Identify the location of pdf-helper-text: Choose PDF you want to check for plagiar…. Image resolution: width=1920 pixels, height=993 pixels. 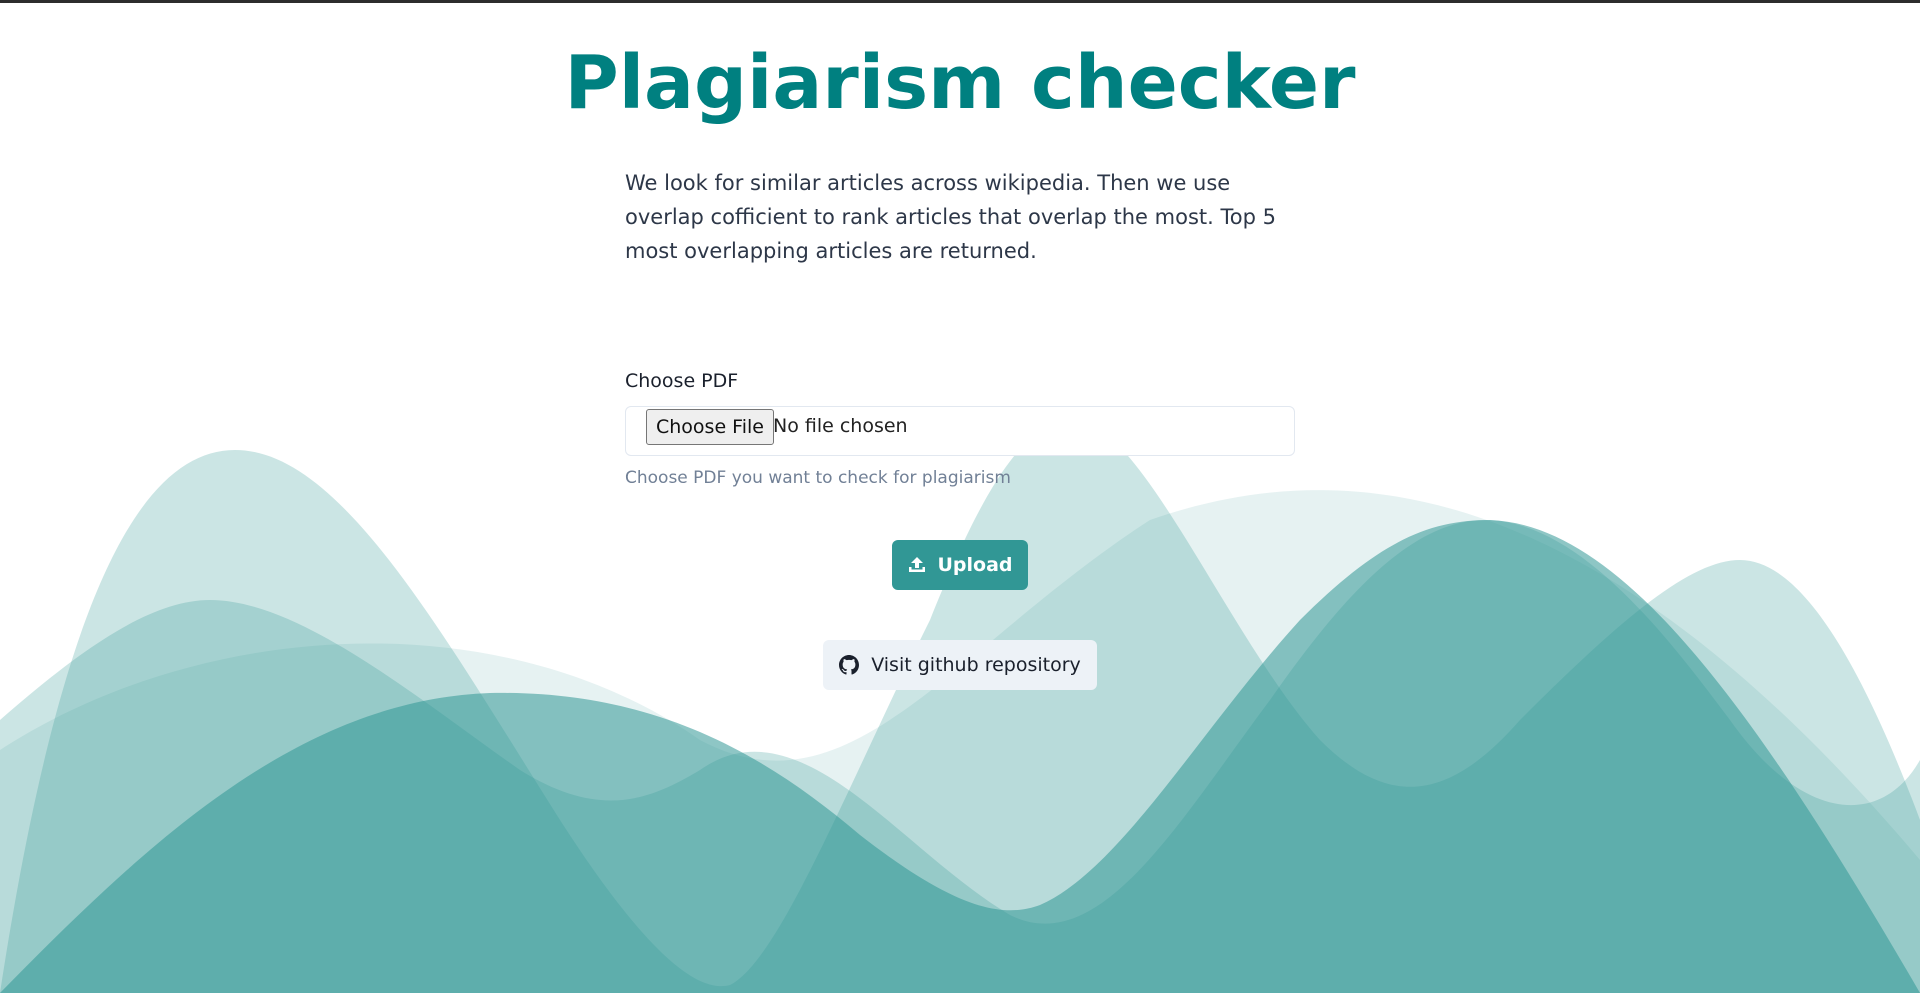
(818, 478).